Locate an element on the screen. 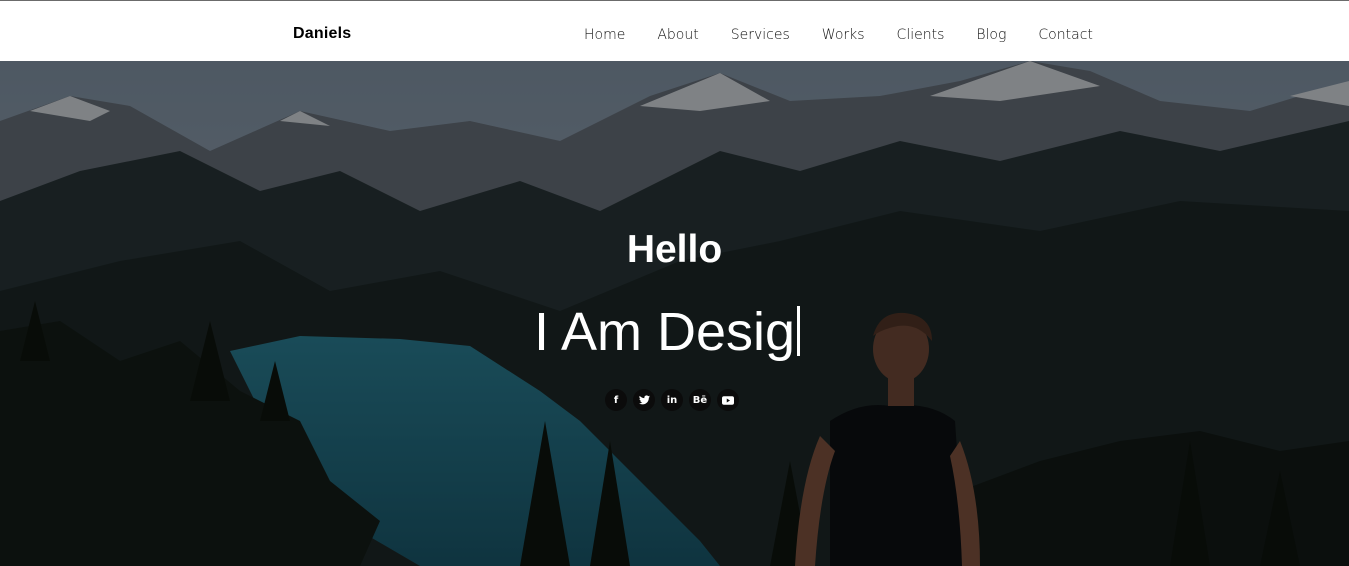 This screenshot has height=566, width=1349. facebook-icon: f is located at coordinates (616, 400).